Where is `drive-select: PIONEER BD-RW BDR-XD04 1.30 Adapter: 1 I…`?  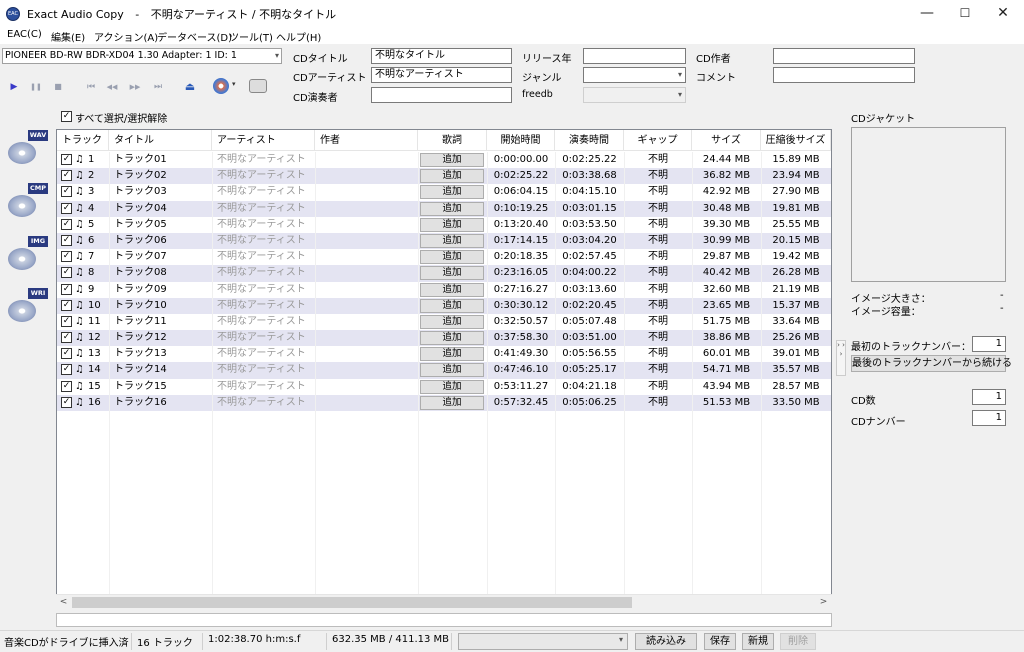
drive-select: PIONEER BD-RW BDR-XD04 1.30 Adapter: 1 I… is located at coordinates (142, 56).